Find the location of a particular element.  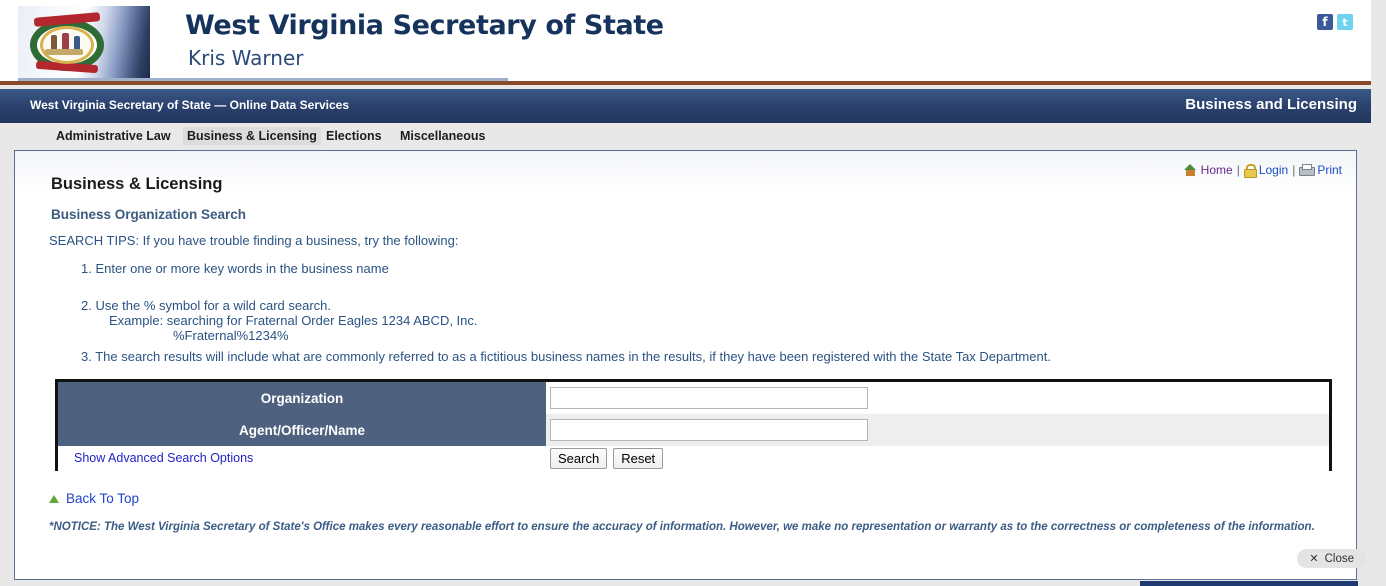

form-buttons: Search Reset is located at coordinates (607, 458).